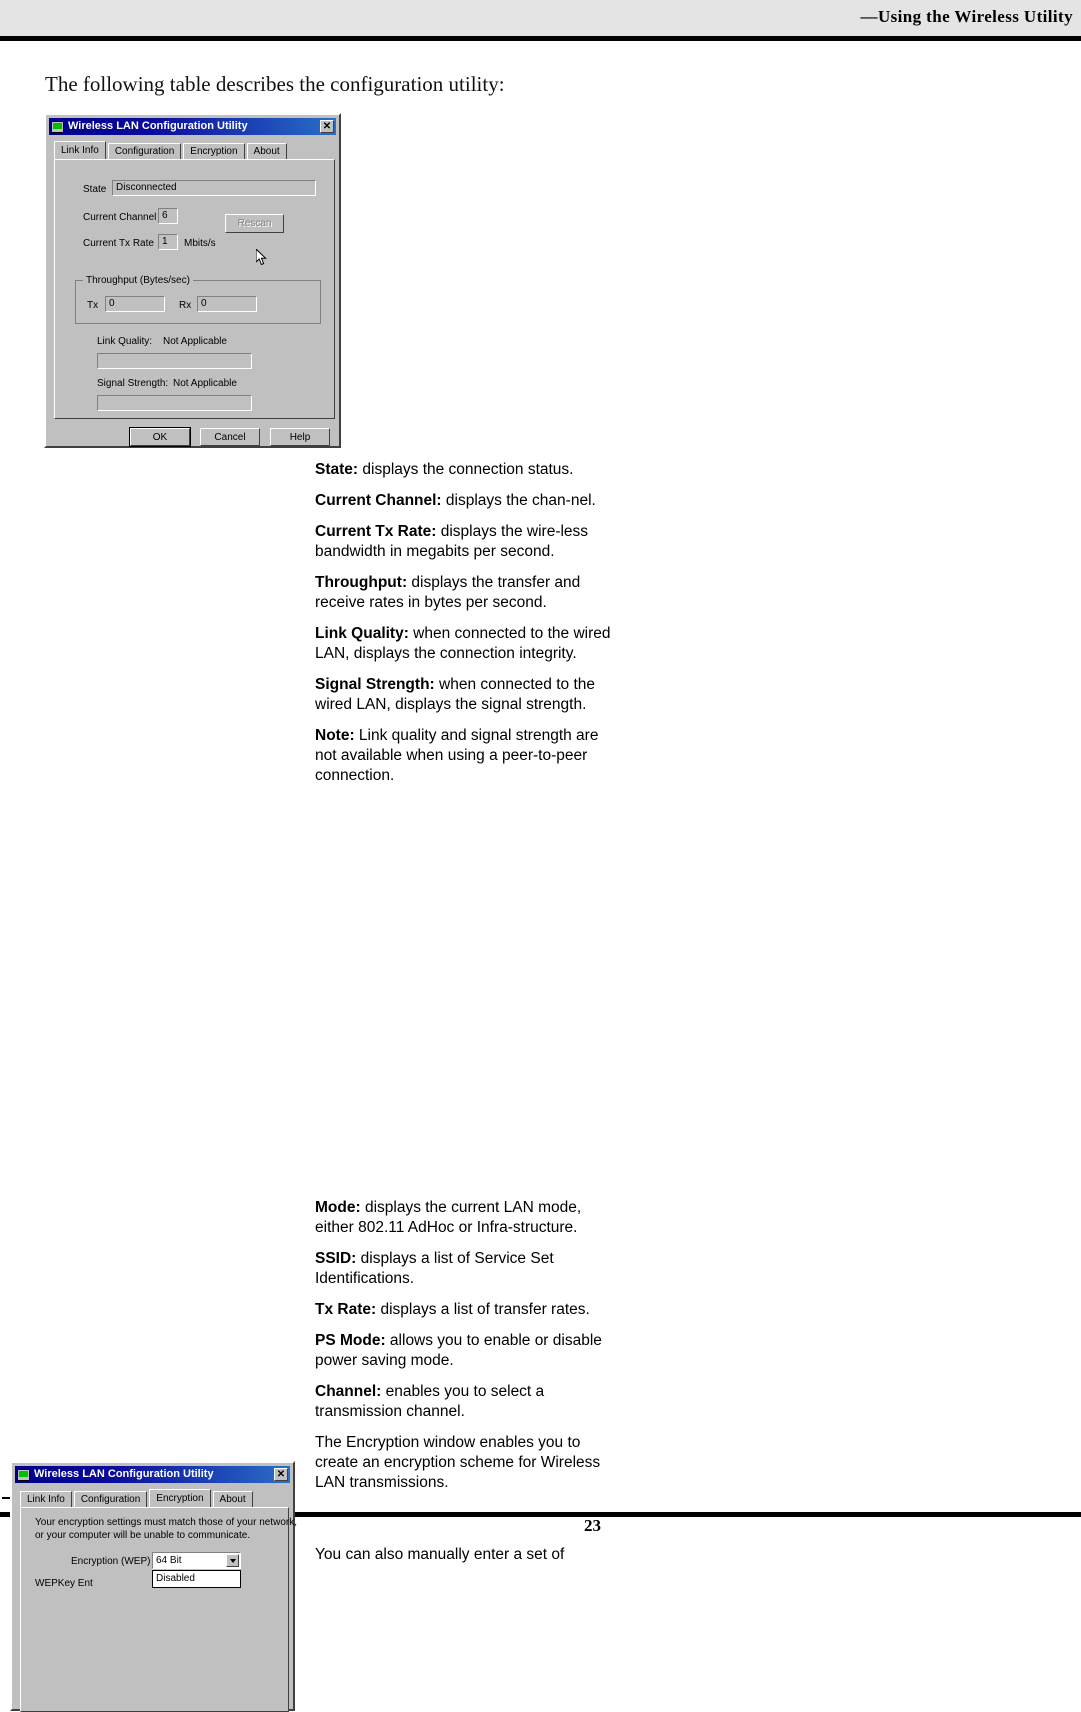 The width and height of the screenshot is (1081, 1712). I want to click on desc-term: Link Quality:, so click(362, 633).